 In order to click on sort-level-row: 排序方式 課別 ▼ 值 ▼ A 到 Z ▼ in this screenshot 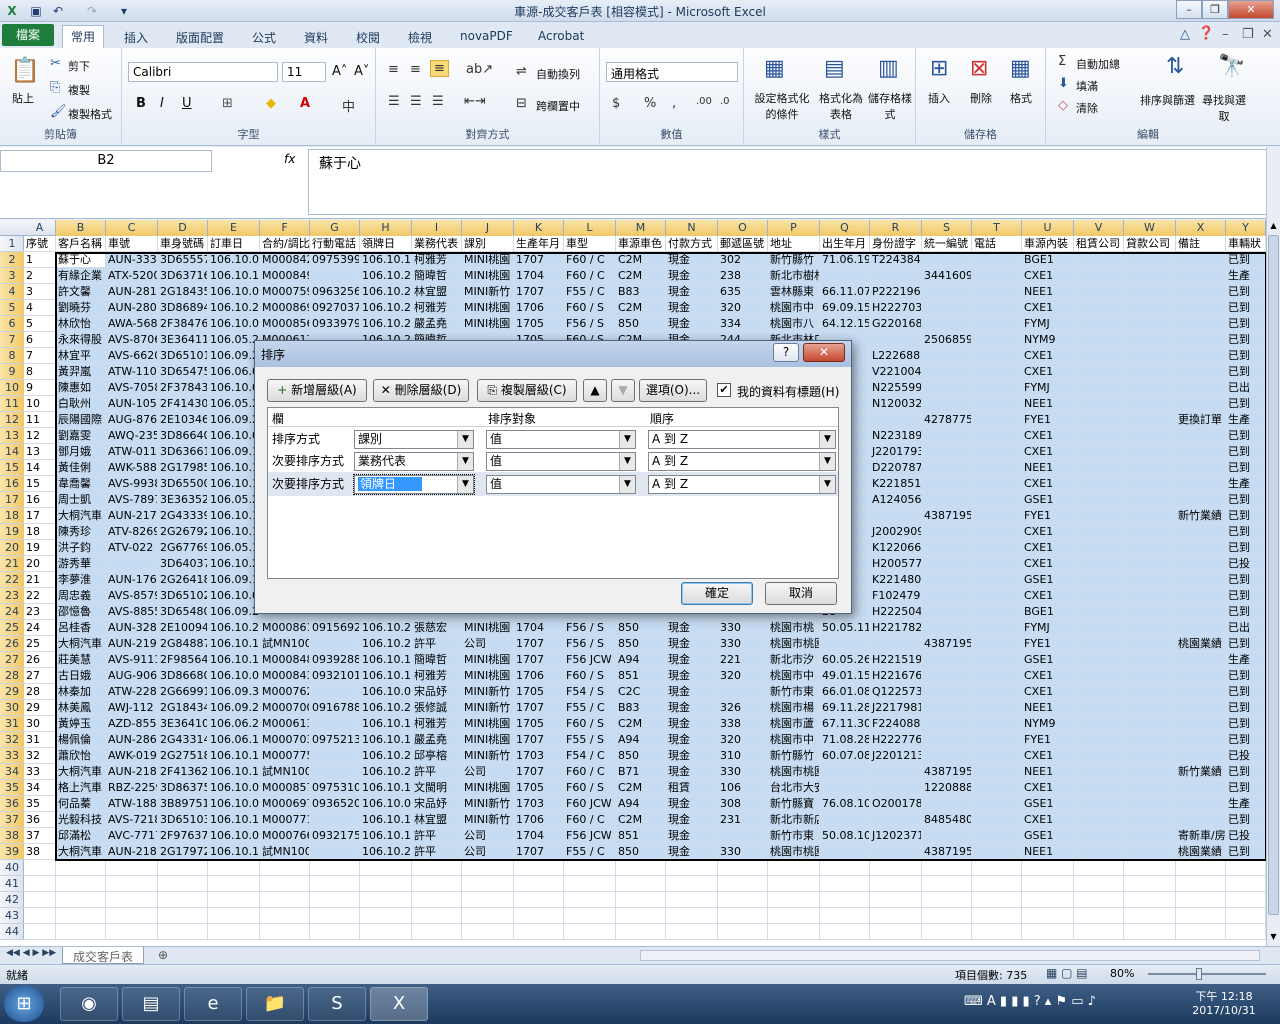, I will do `click(553, 439)`.